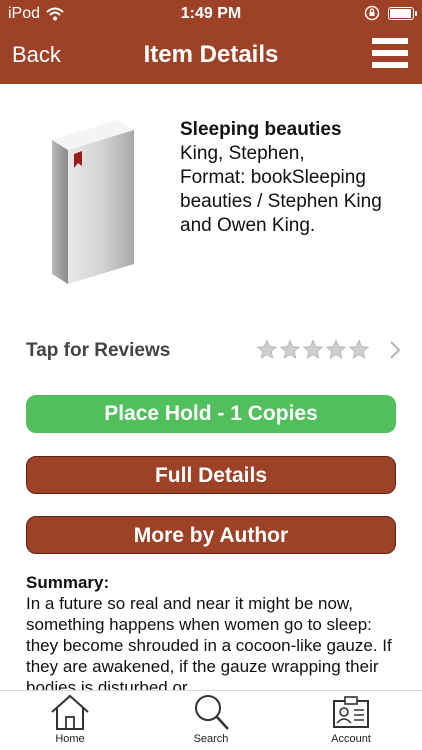 Image resolution: width=422 pixels, height=750 pixels. I want to click on place-hold-button: Place Hold - 1 Copies, so click(211, 414).